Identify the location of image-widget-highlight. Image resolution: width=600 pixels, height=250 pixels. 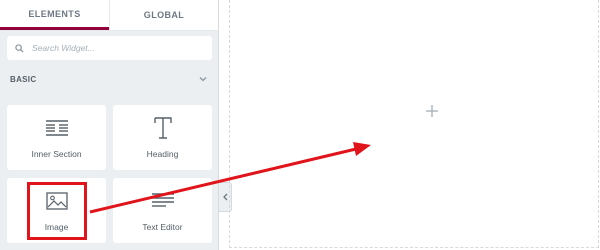
(57, 211).